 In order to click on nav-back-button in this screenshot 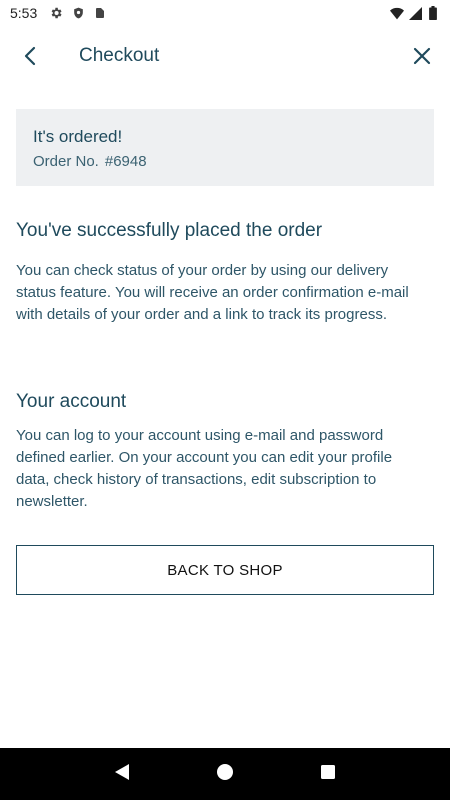, I will do `click(122, 774)`.